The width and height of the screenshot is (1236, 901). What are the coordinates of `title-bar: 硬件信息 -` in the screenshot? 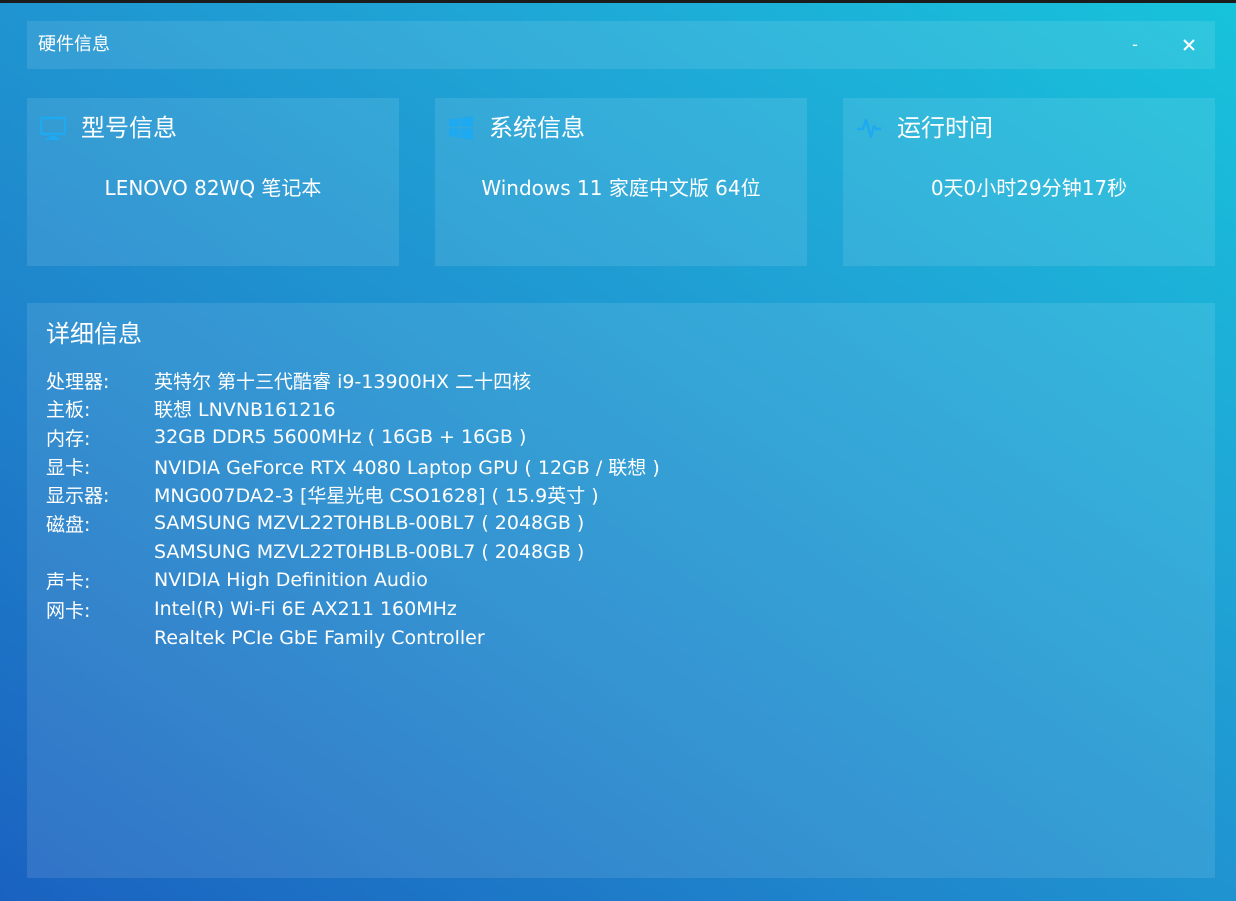 It's located at (621, 45).